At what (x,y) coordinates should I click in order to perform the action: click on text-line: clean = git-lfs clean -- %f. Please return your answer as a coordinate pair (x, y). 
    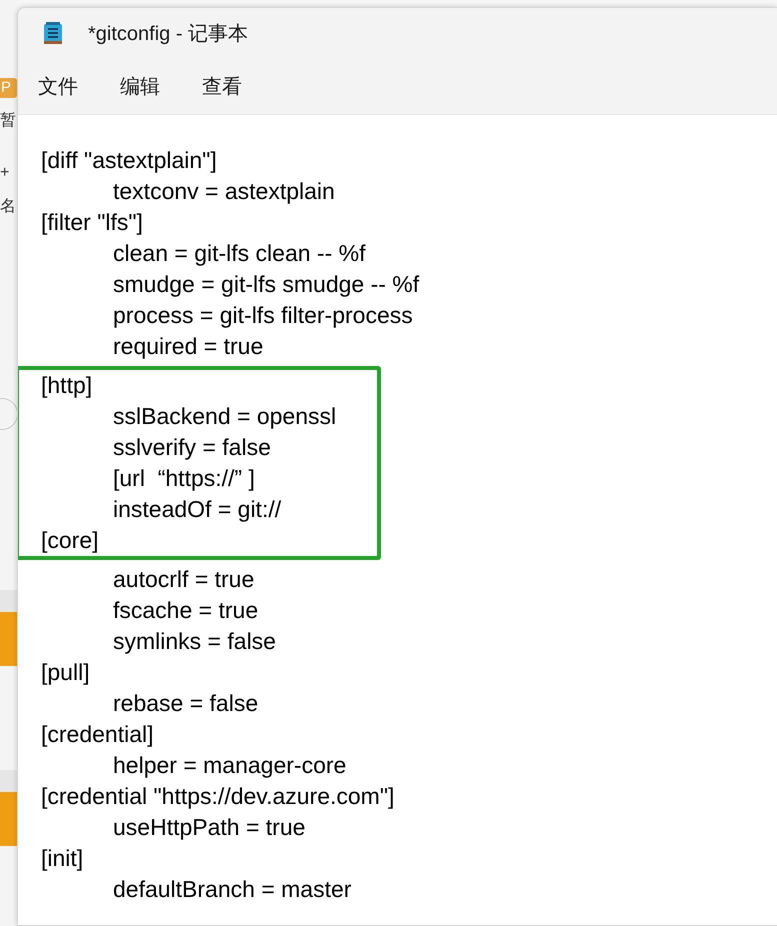
    Looking at the image, I should click on (239, 253).